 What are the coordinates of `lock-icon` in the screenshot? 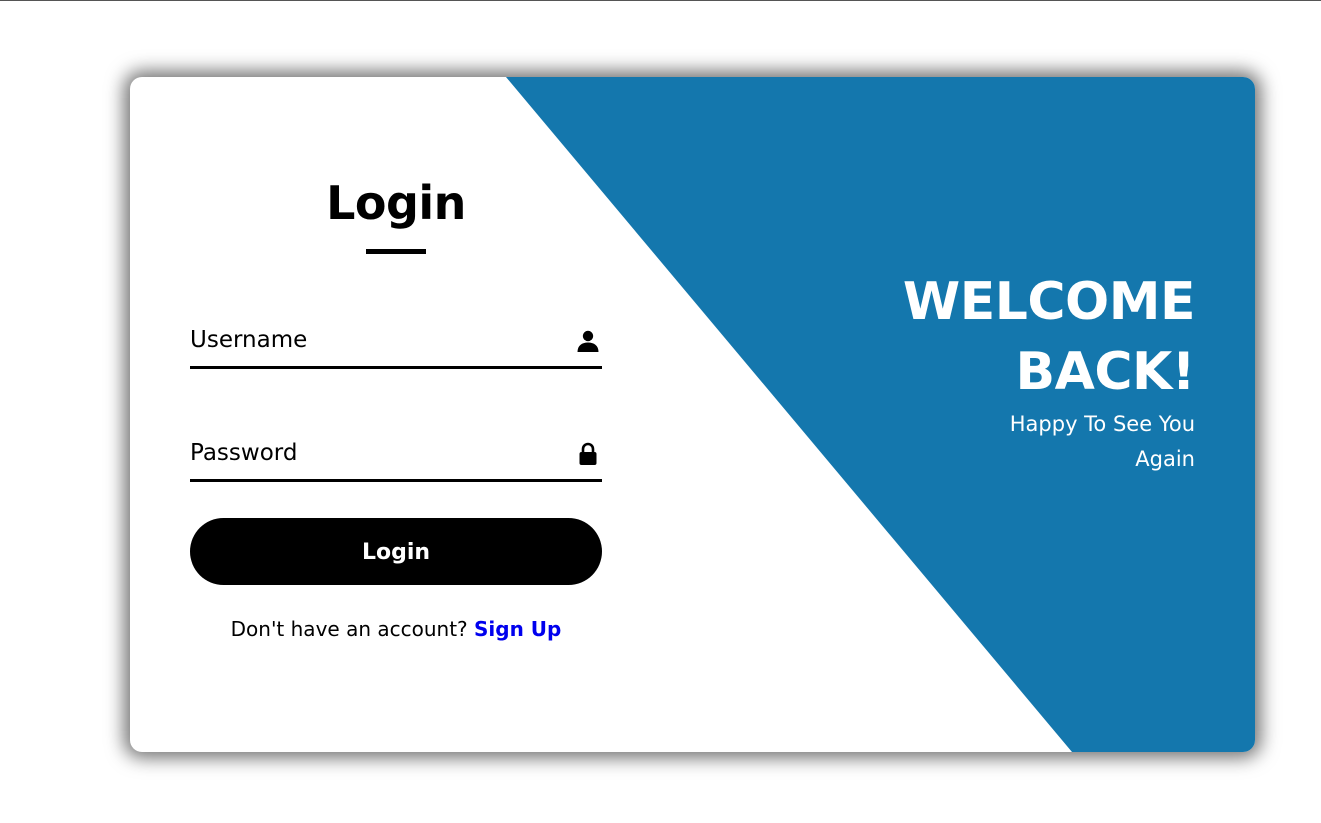 It's located at (588, 453).